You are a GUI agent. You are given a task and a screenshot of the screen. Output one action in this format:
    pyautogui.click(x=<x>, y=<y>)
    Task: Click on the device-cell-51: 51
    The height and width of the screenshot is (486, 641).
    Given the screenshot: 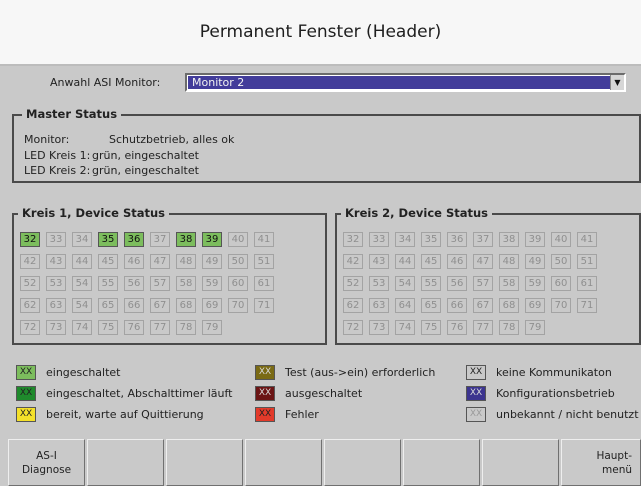 What is the action you would take?
    pyautogui.click(x=264, y=261)
    